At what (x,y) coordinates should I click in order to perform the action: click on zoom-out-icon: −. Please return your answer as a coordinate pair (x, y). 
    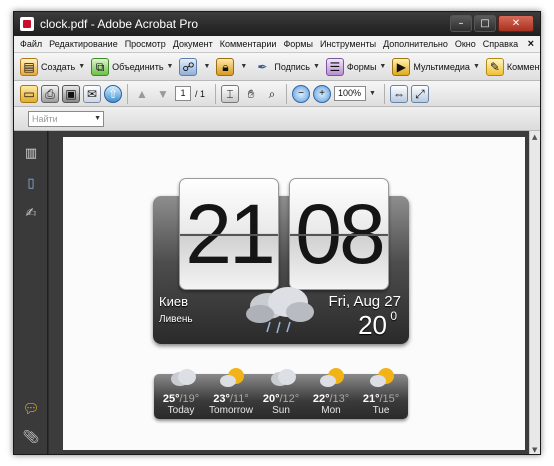
    Looking at the image, I should click on (301, 93).